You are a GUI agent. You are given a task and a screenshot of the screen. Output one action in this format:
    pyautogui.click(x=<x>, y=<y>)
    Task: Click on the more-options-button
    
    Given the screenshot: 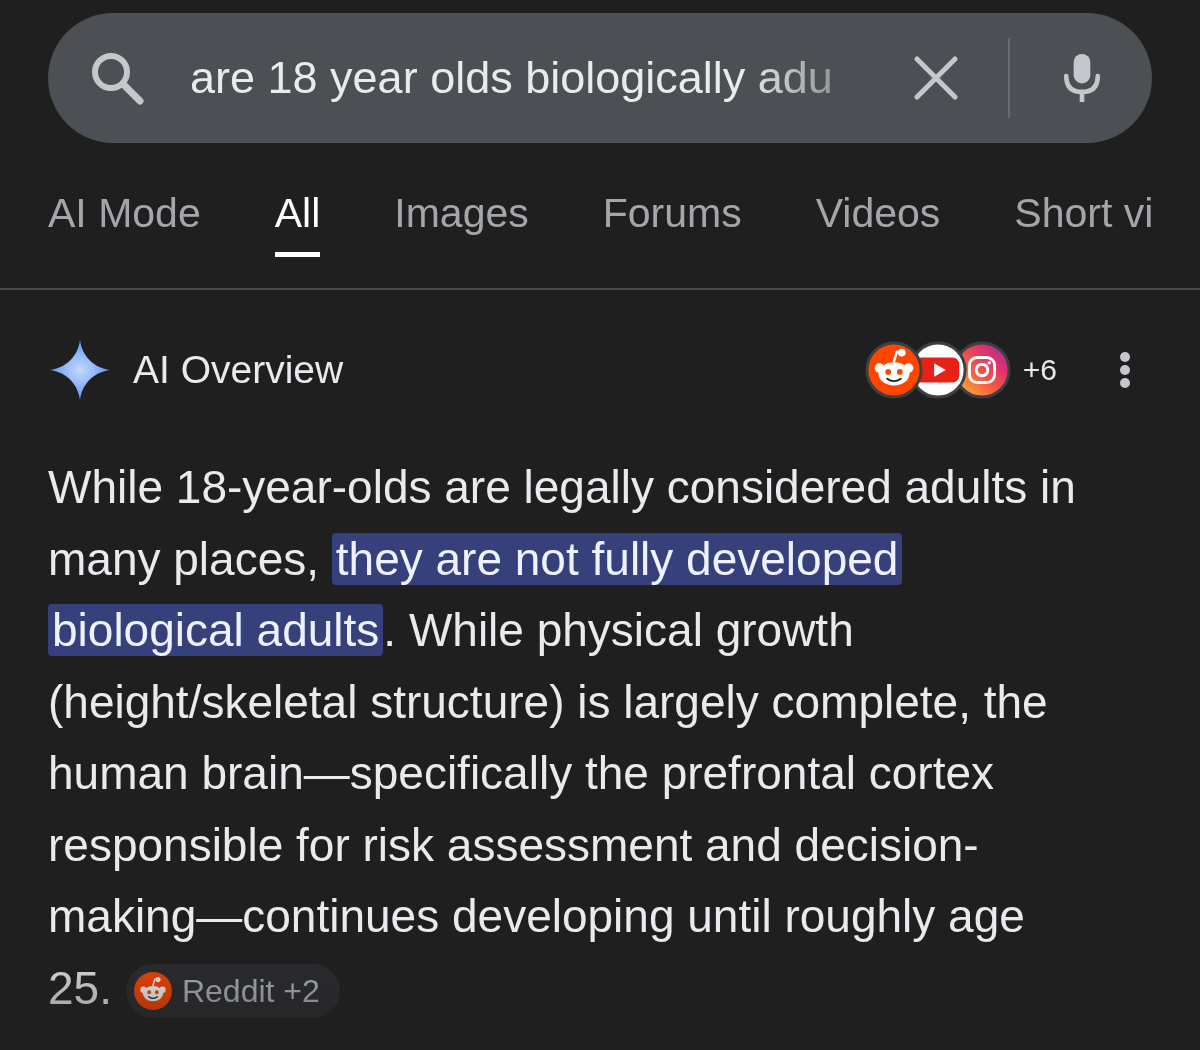 What is the action you would take?
    pyautogui.click(x=1125, y=370)
    